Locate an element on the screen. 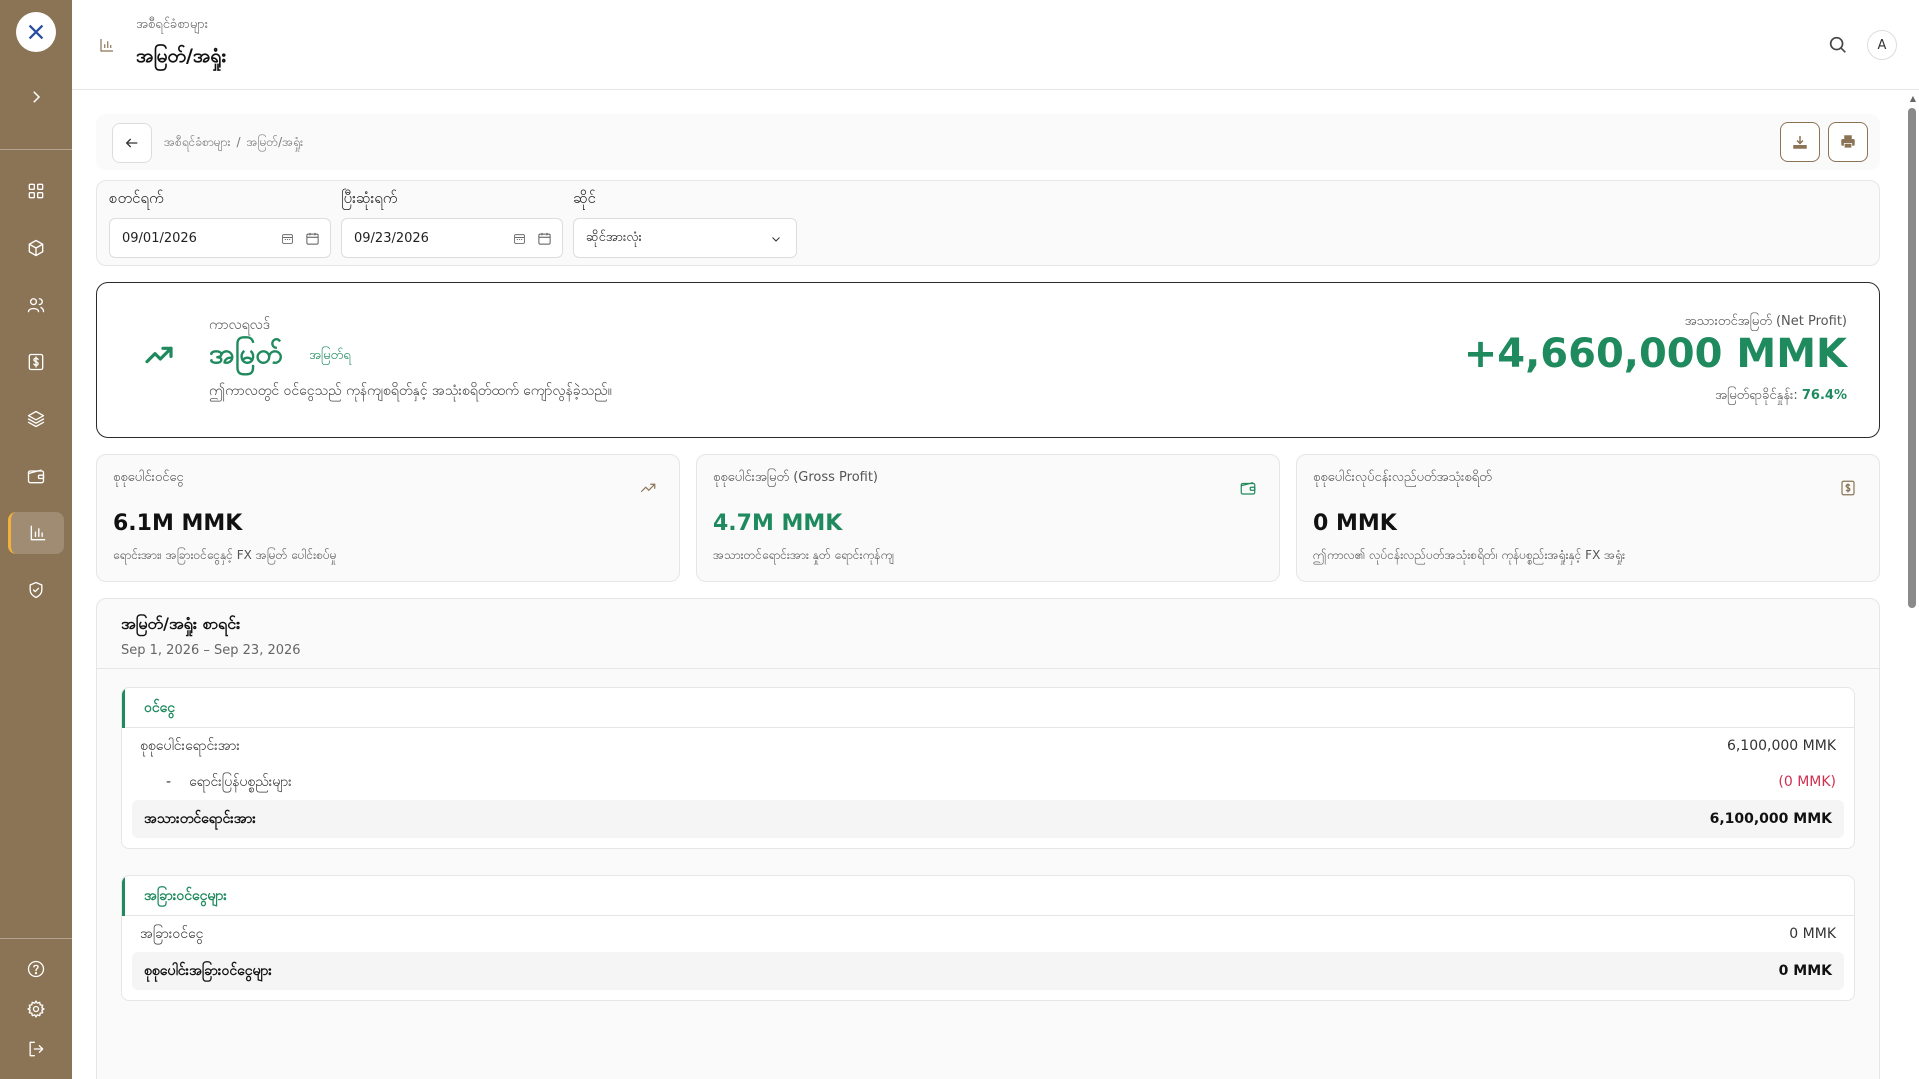  printer-icon is located at coordinates (1848, 142).